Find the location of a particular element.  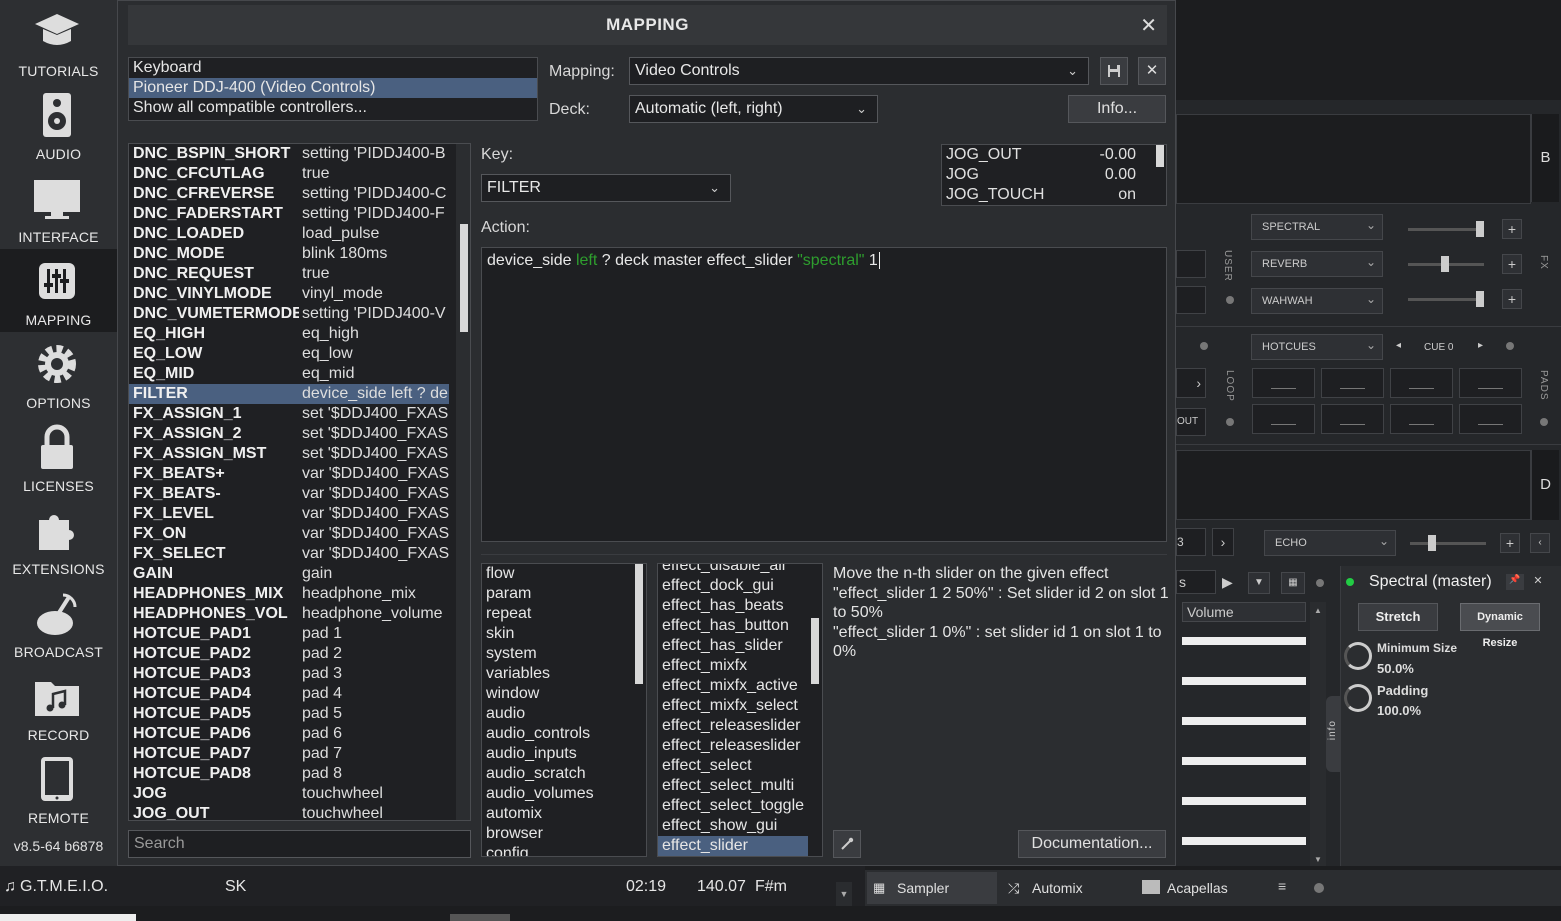

key-row: DNC_VUMETERMODE setting 'PIDDJ400-V is located at coordinates (289, 314).